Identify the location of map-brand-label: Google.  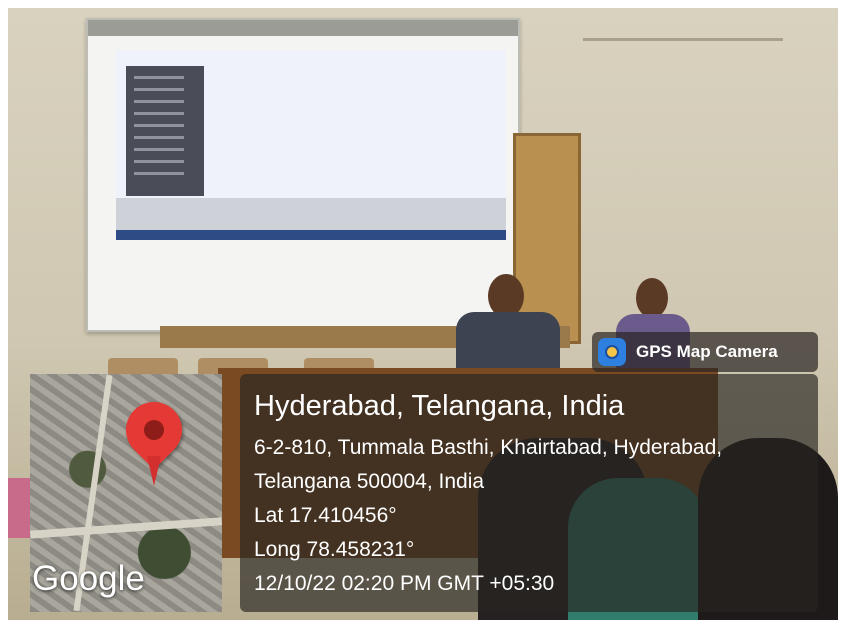
(88, 578).